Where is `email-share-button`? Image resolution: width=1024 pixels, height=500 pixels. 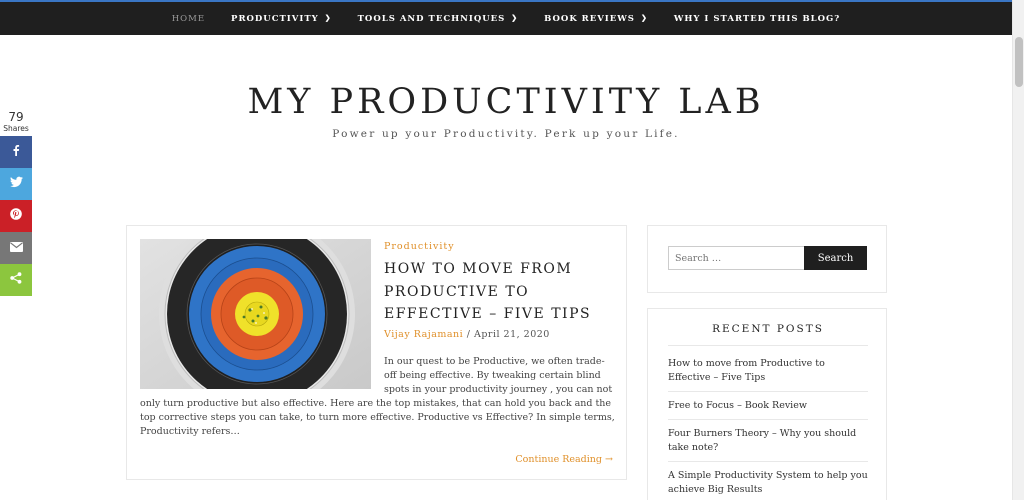
email-share-button is located at coordinates (16, 248).